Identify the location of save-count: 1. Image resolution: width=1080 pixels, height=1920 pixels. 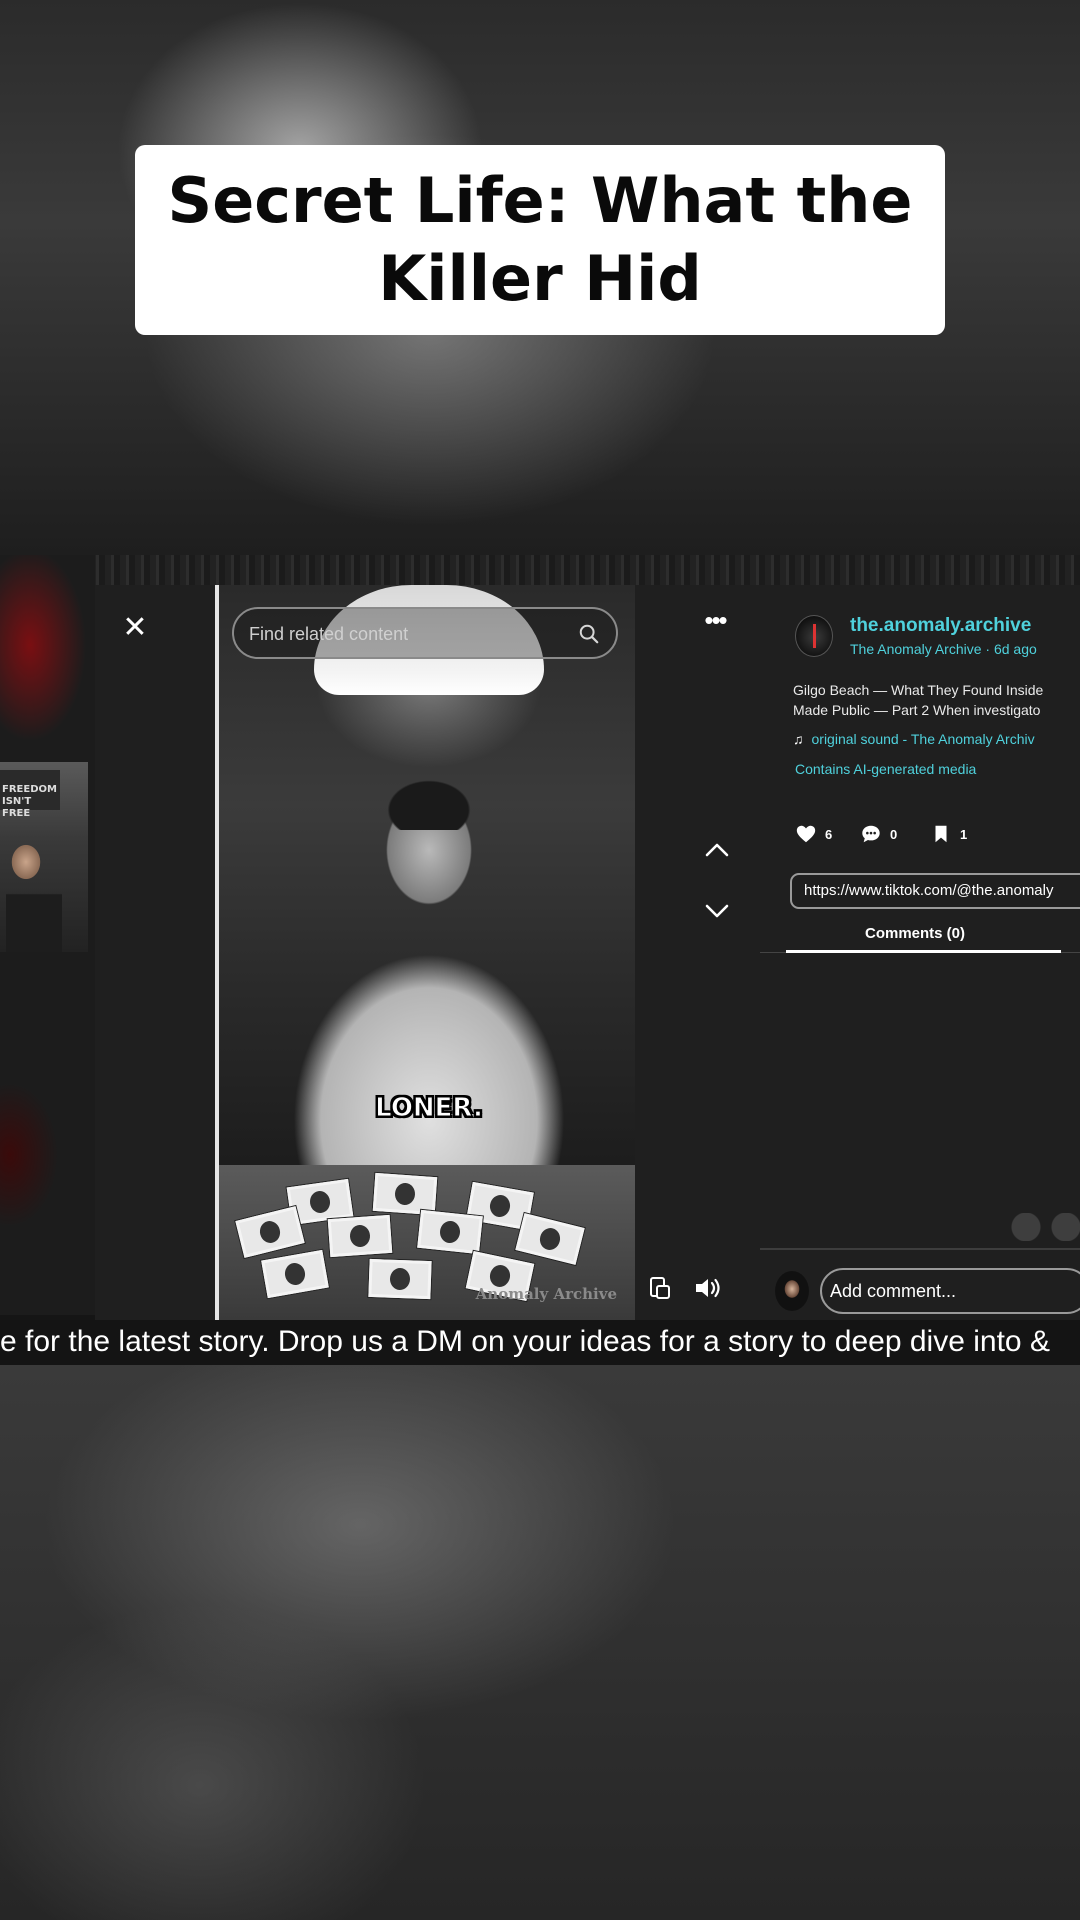
(964, 834).